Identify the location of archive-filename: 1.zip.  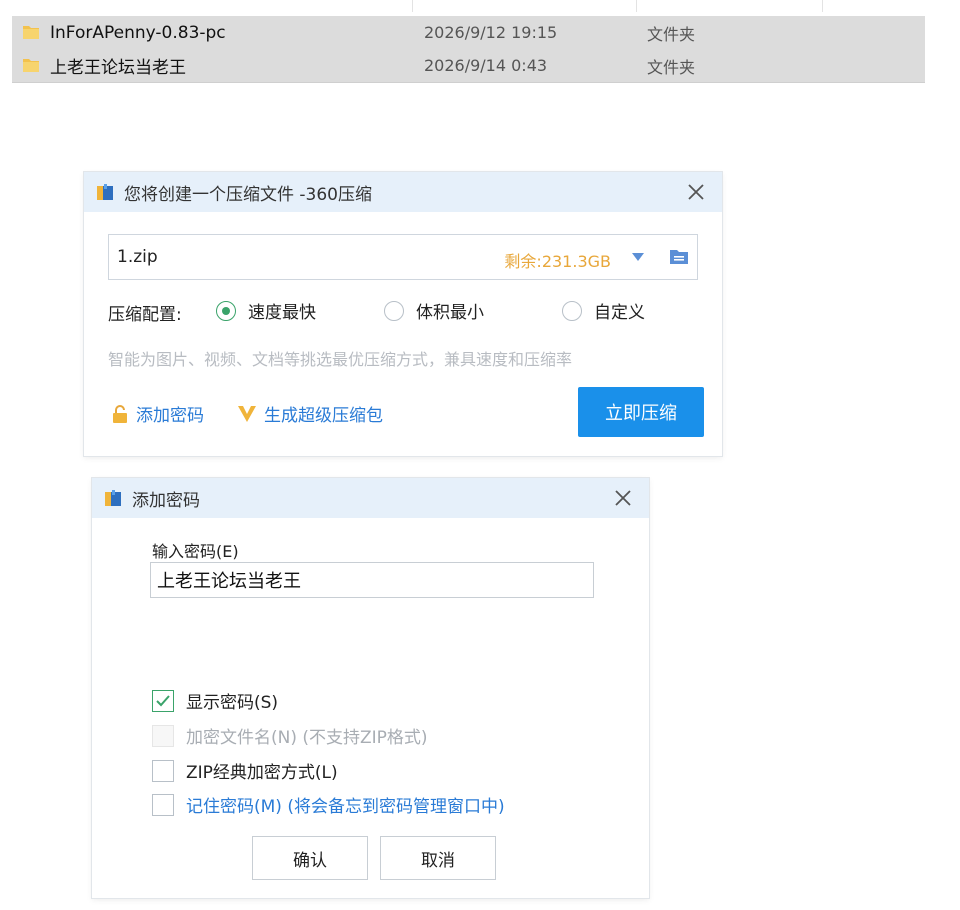
(137, 257).